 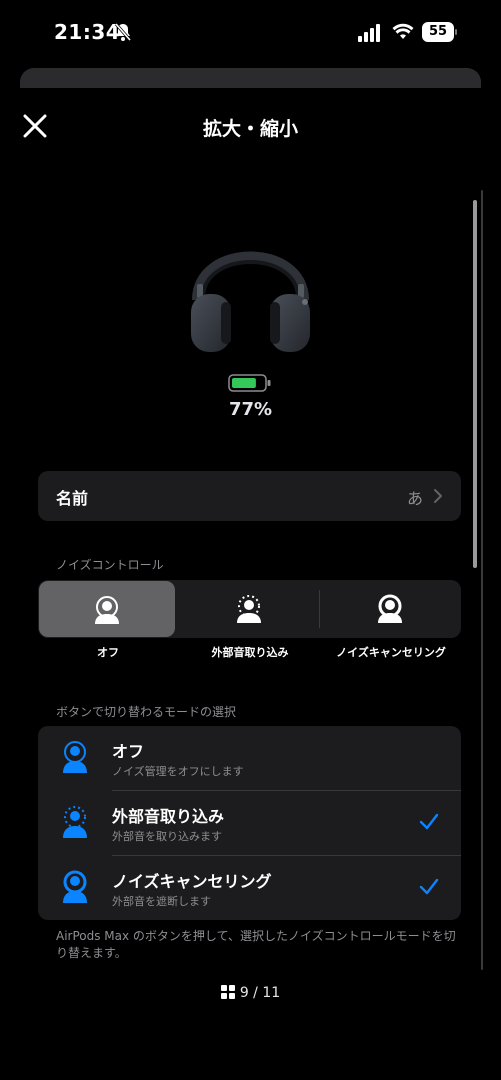 What do you see at coordinates (178, 771) in the screenshot?
I see `mode-description: ノイズ管理をオフにします` at bounding box center [178, 771].